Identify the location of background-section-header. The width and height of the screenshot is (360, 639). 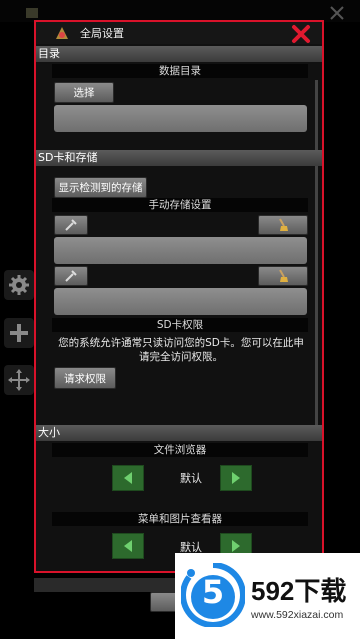
(109, 585).